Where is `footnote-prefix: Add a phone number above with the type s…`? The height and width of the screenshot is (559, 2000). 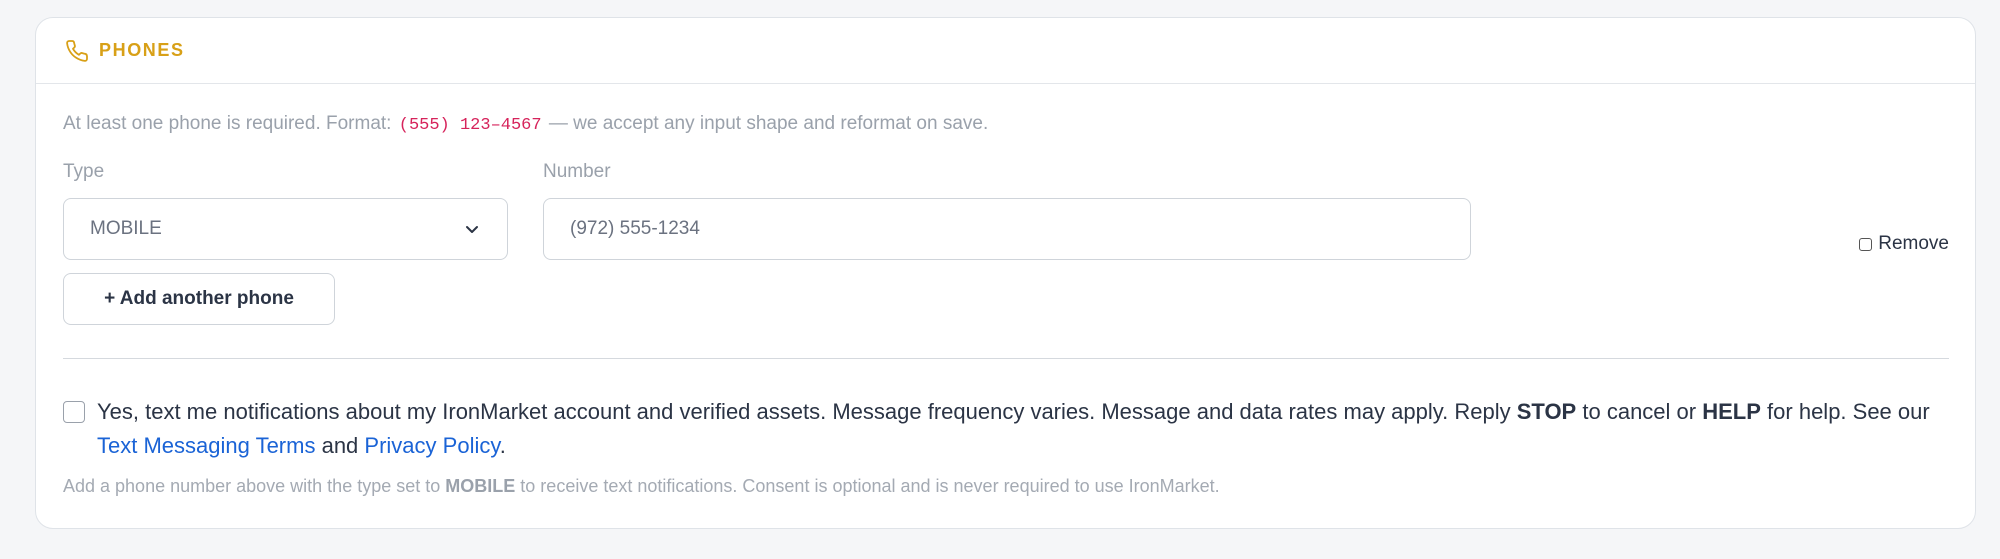 footnote-prefix: Add a phone number above with the type s… is located at coordinates (252, 486).